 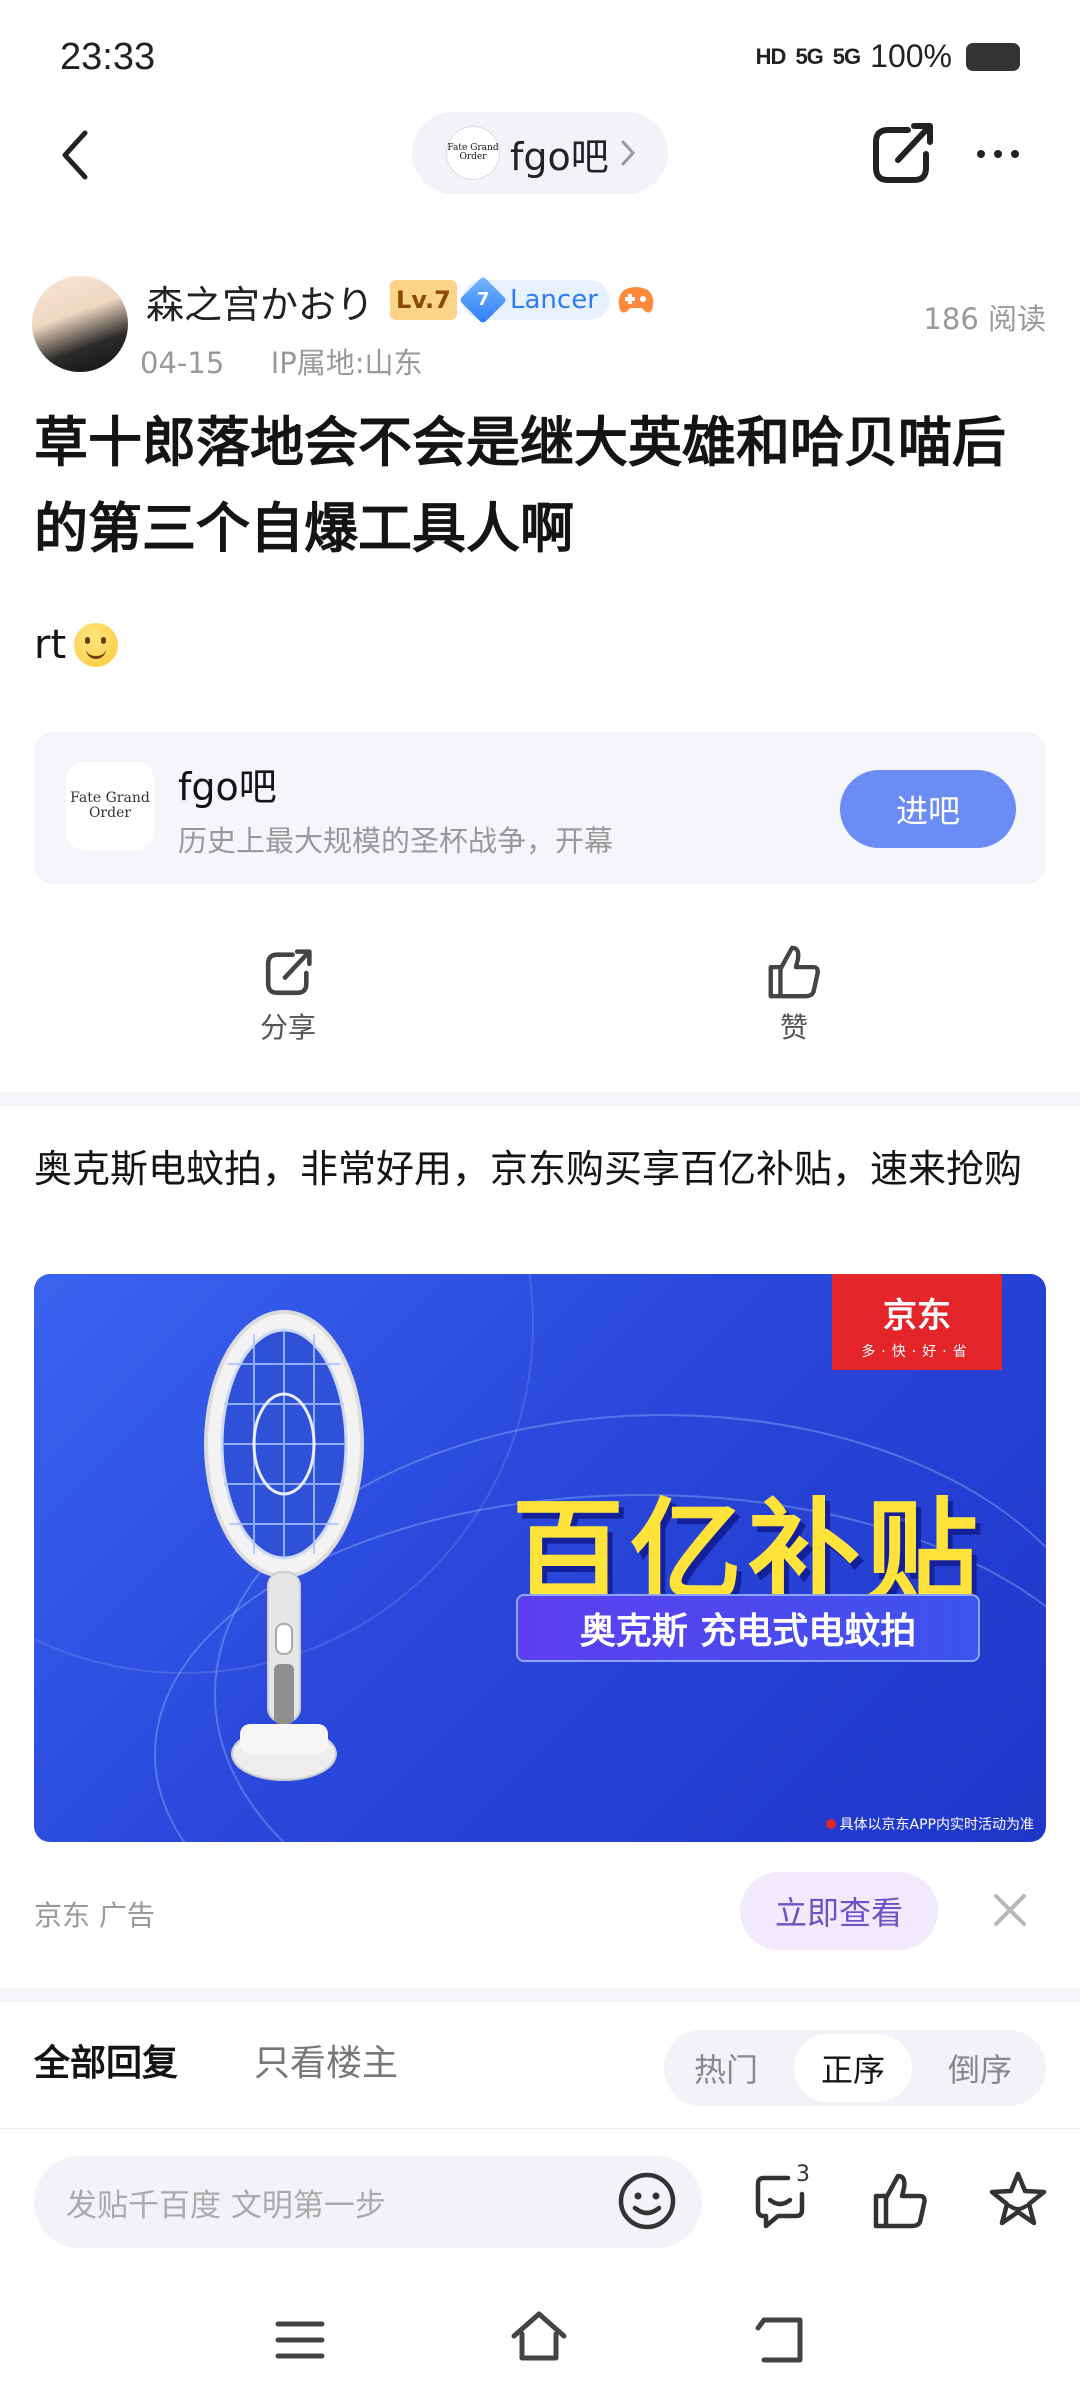 I want to click on join-forum-button: 进吧, so click(x=928, y=809).